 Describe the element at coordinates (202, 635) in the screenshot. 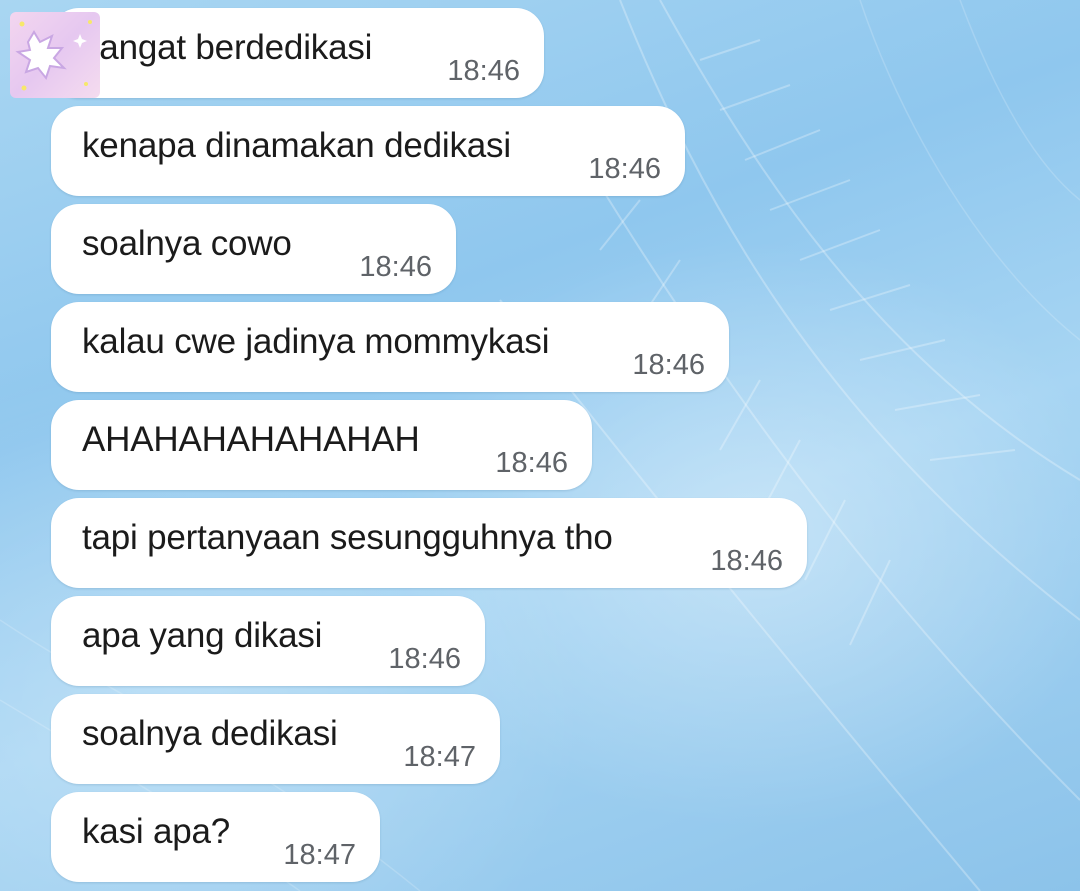

I see `message-text: apa yang dikasi` at that location.